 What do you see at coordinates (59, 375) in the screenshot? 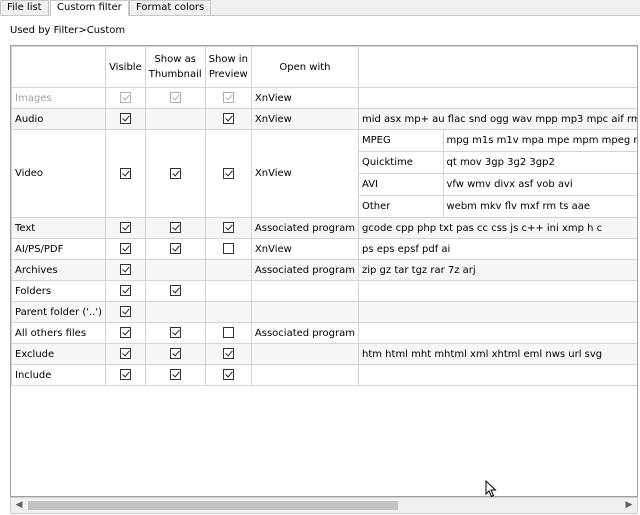
I see `row-name: Include` at bounding box center [59, 375].